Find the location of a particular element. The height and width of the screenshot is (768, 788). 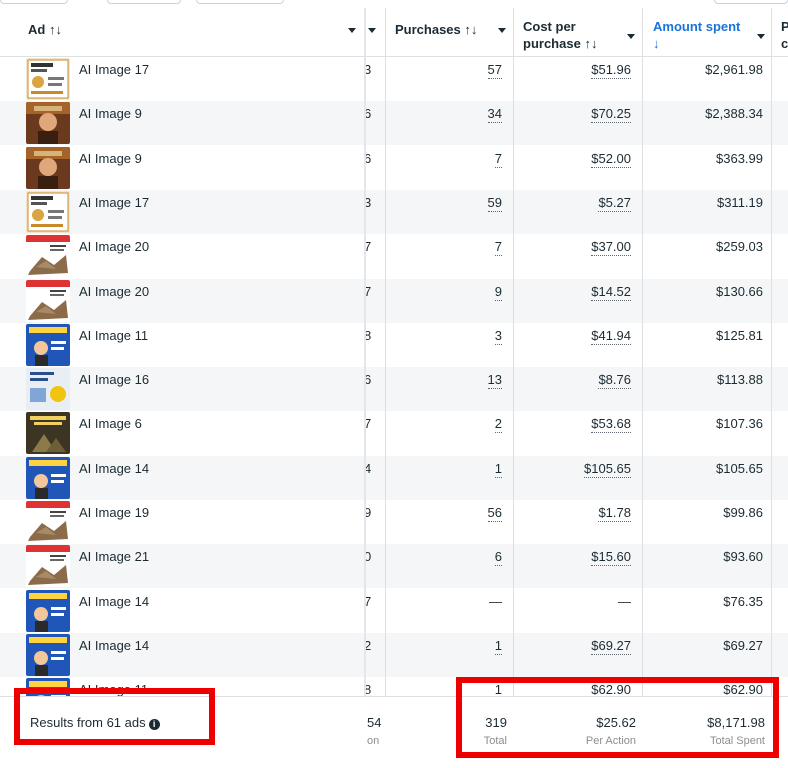

ad-name: AI Image 21 is located at coordinates (114, 556).